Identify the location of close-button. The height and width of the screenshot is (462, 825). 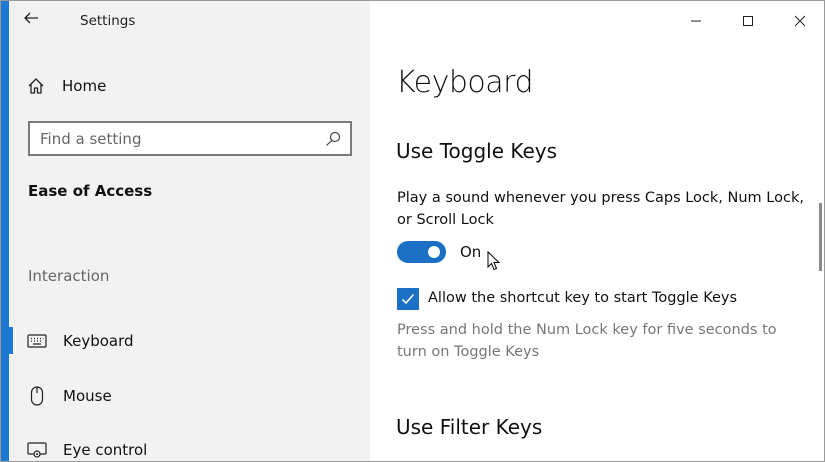
(799, 21).